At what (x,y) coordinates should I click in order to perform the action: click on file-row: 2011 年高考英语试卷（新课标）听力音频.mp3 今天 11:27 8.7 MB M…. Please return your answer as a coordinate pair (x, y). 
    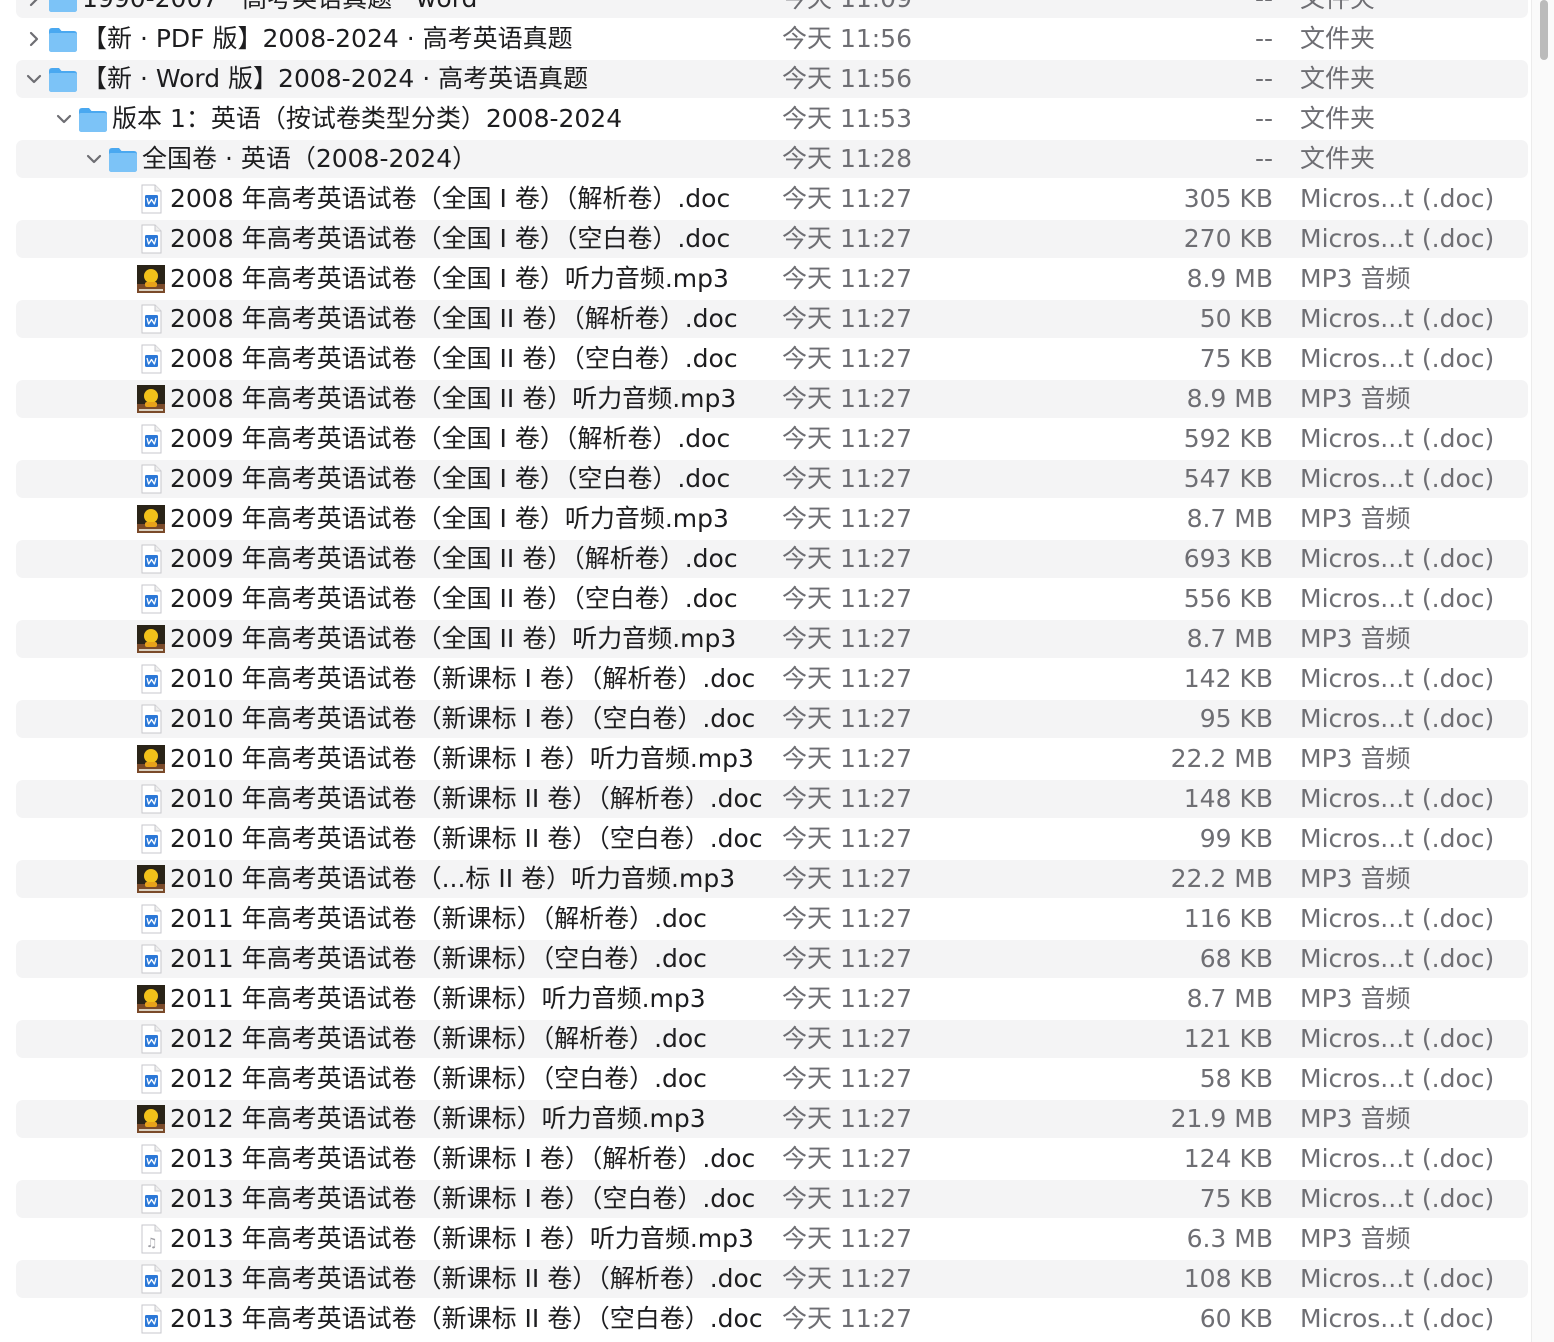
    Looking at the image, I should click on (772, 999).